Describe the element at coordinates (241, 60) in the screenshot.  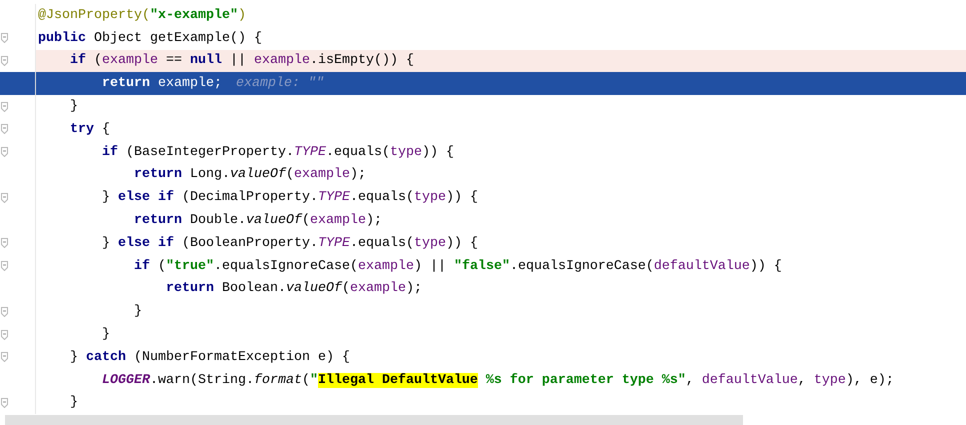
I see `code-line: if (example == null || example.isEmpty()) {` at that location.